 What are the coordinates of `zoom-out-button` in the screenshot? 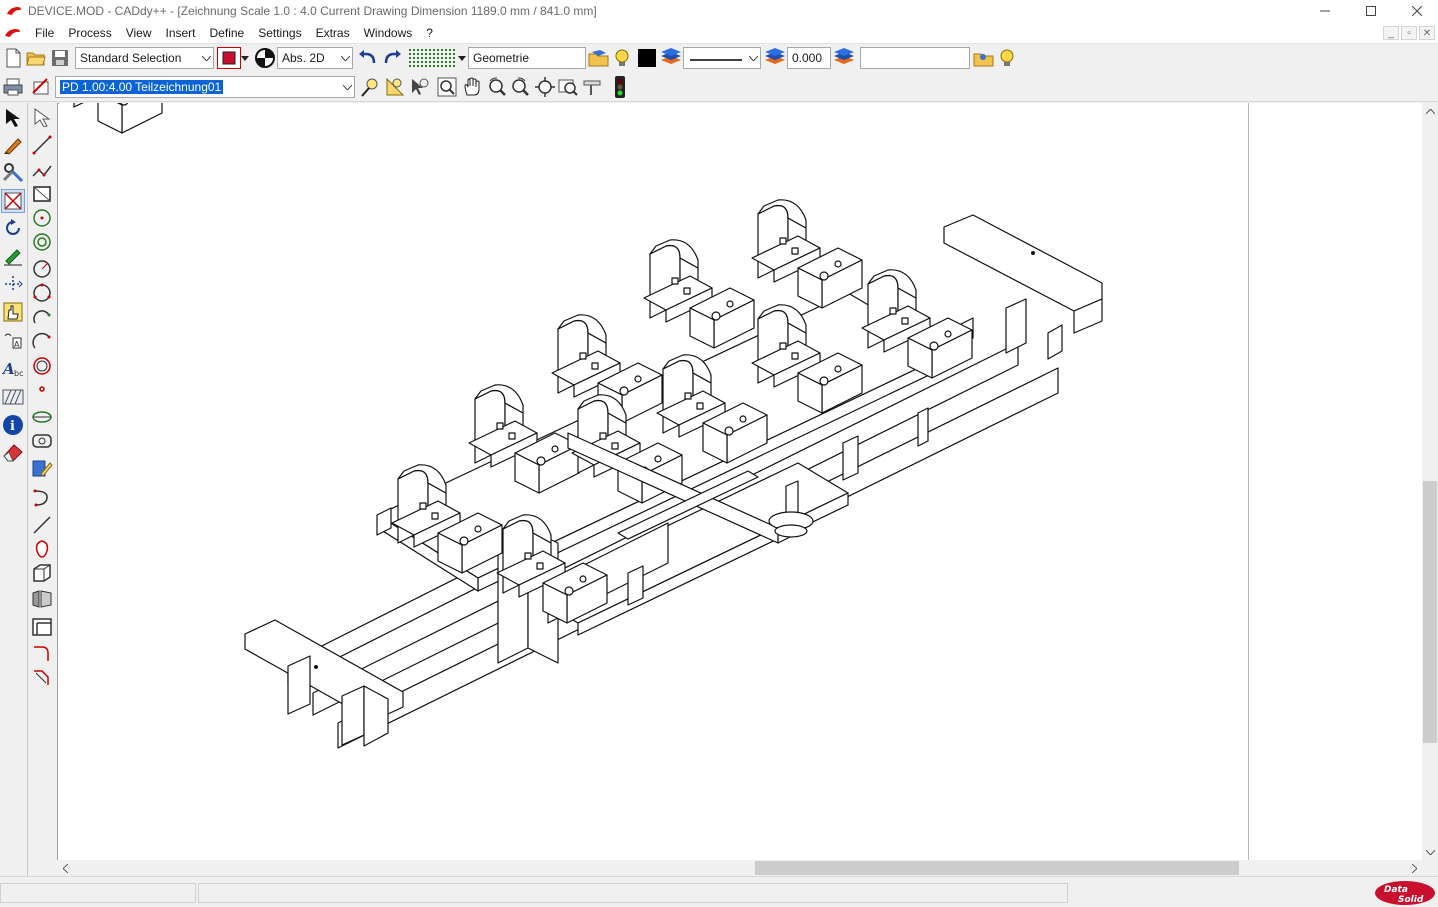 It's located at (520, 87).